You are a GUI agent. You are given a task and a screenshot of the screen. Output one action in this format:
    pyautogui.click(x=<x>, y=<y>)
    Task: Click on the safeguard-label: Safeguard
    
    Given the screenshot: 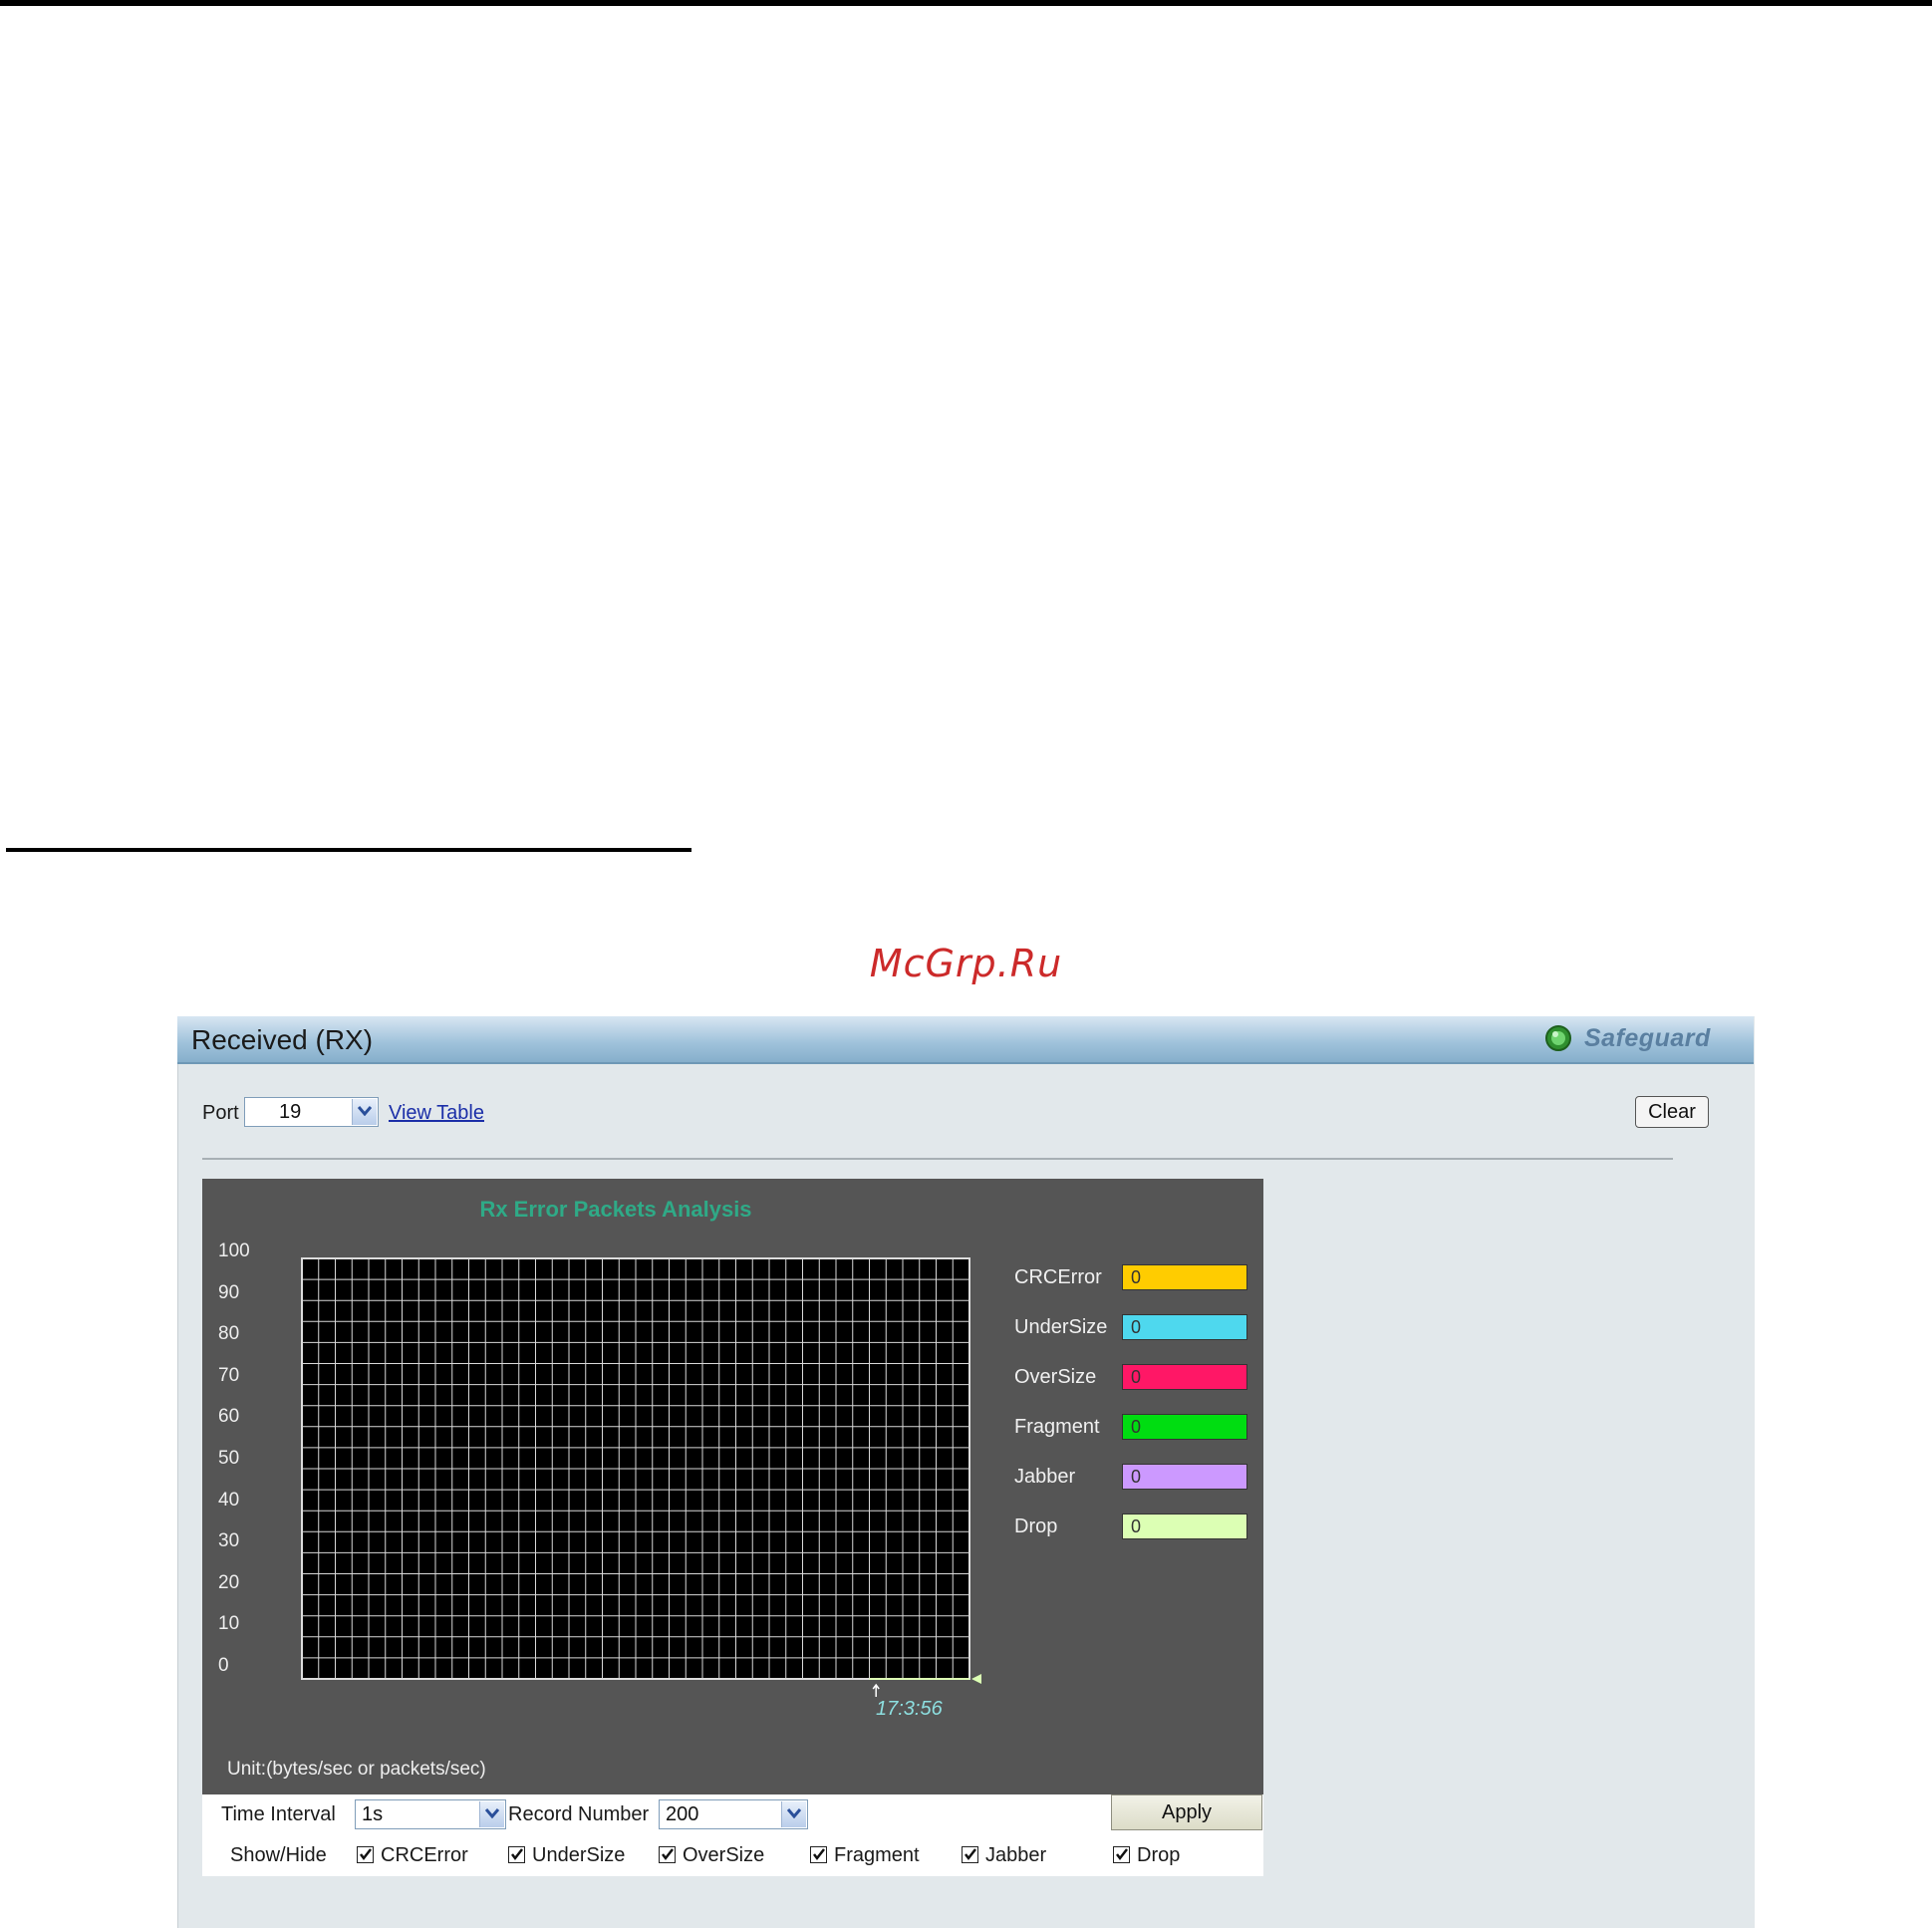 What is the action you would take?
    pyautogui.click(x=1647, y=1038)
    